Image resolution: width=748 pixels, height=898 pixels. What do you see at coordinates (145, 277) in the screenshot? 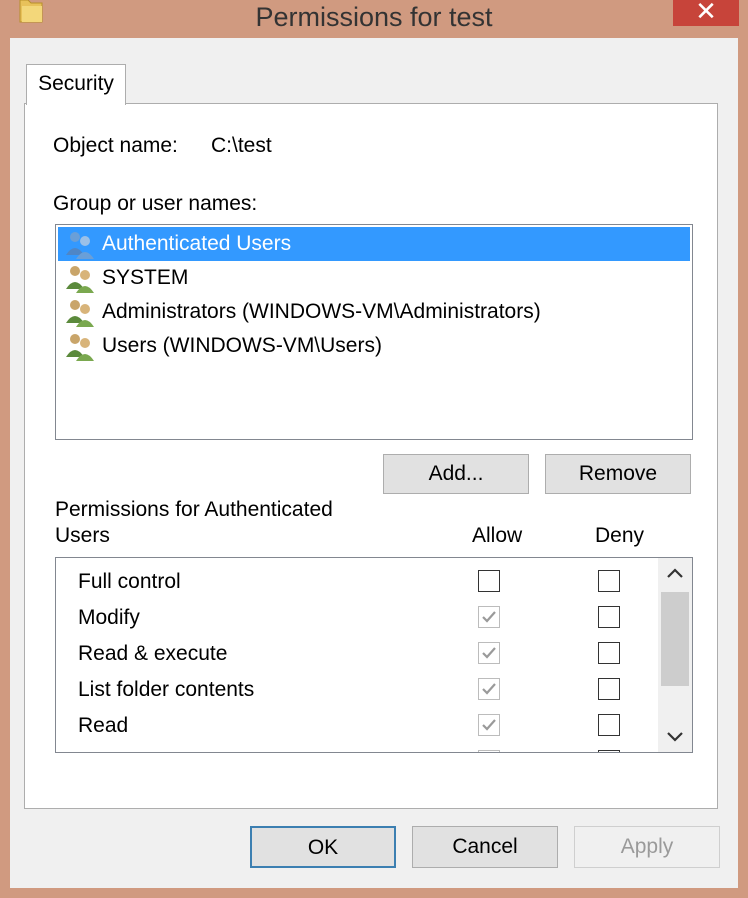
I see `list-item-label: SYSTEM` at bounding box center [145, 277].